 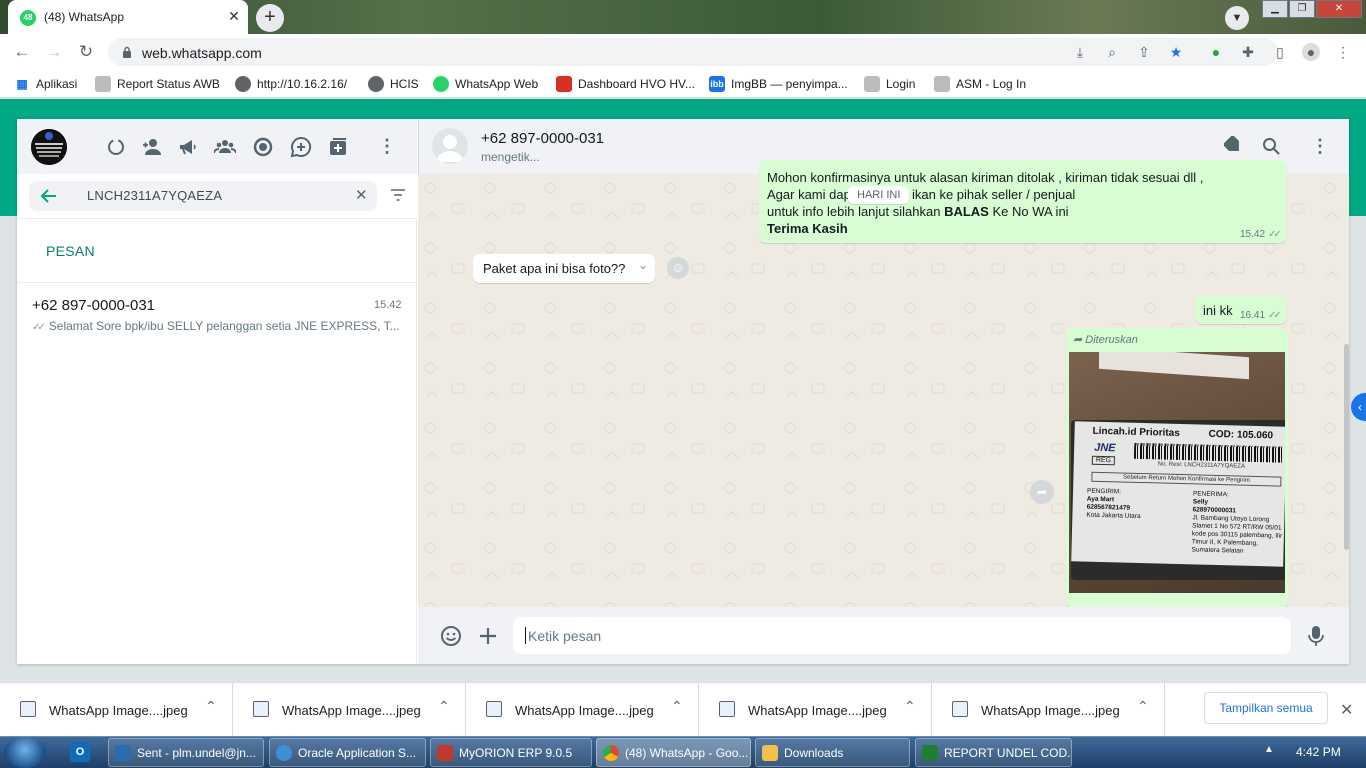 What do you see at coordinates (485, 84) in the screenshot?
I see `bookmark-whatsapp-web: WhatsApp Web` at bounding box center [485, 84].